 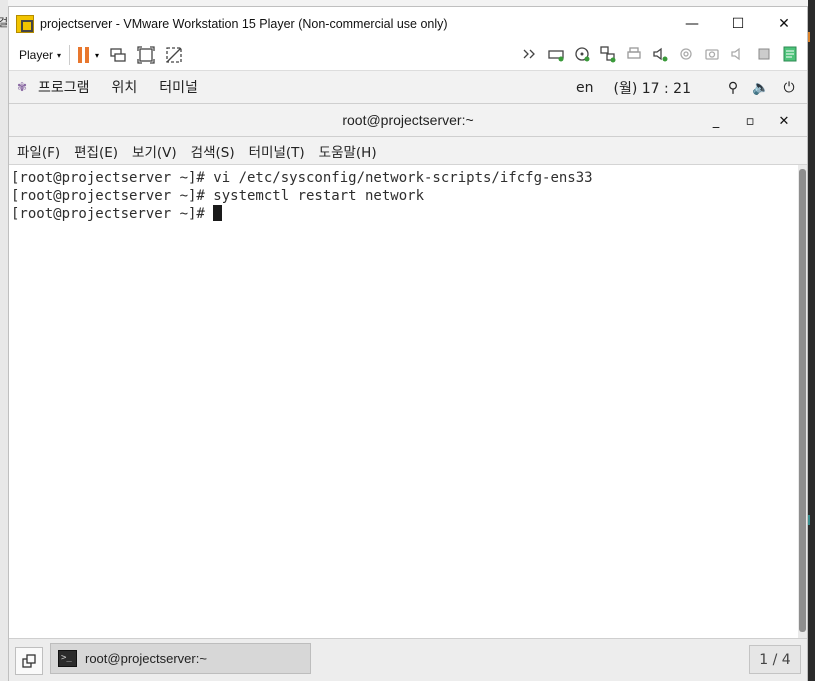 I want to click on speaker-icon, so click(x=738, y=54).